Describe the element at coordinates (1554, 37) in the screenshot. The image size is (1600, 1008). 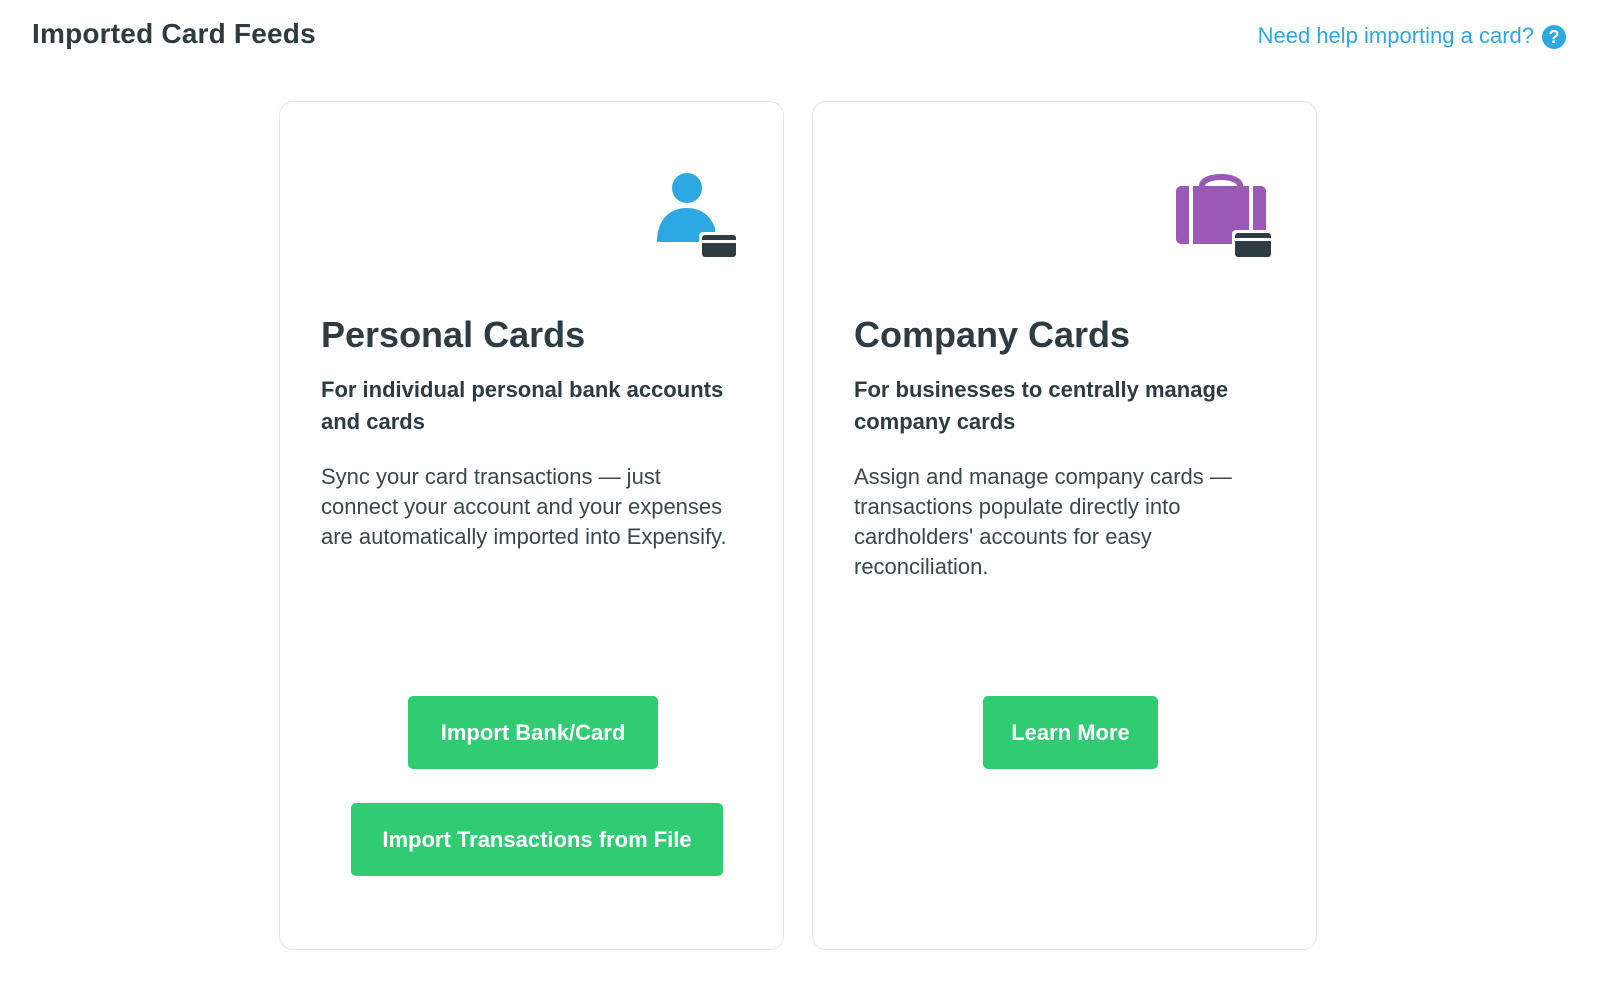
I see `question-mark-icon: ?` at that location.